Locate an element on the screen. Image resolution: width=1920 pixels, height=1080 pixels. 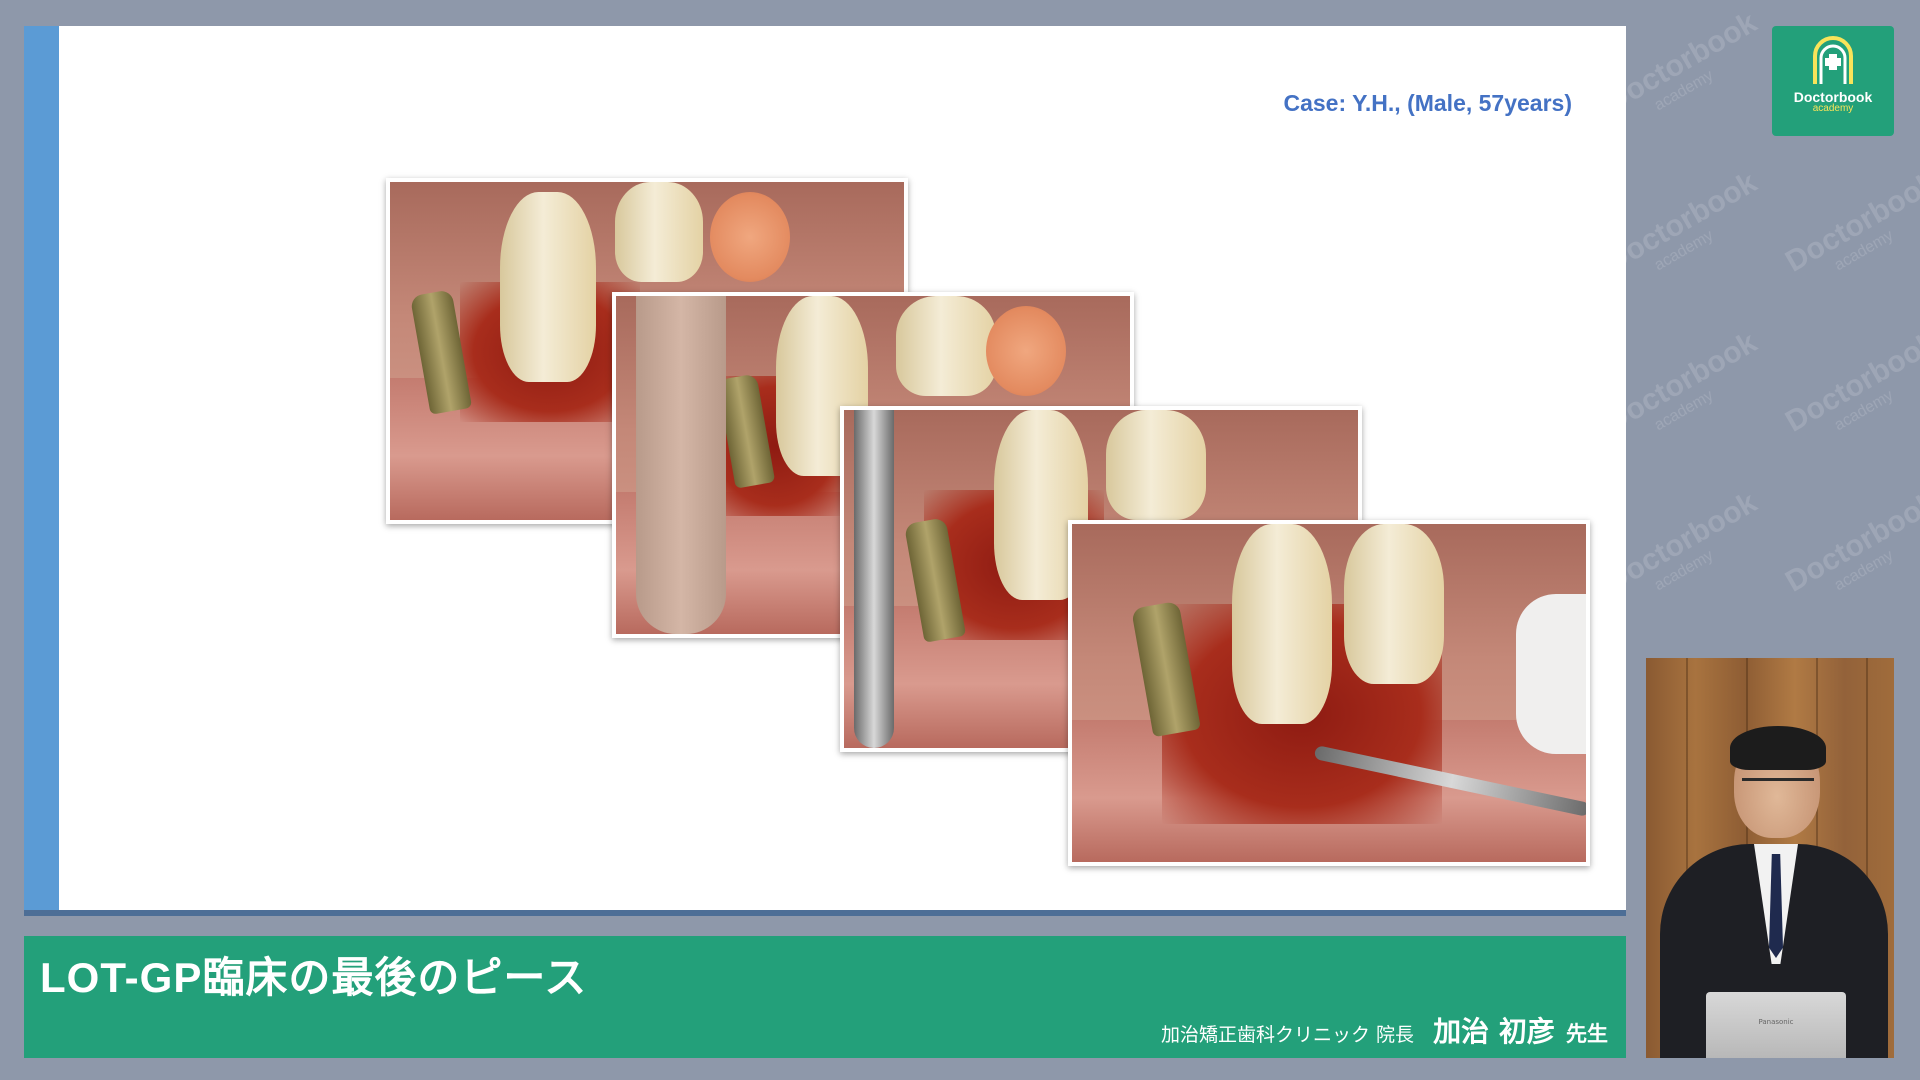
laptop: Panasonic is located at coordinates (1776, 1025).